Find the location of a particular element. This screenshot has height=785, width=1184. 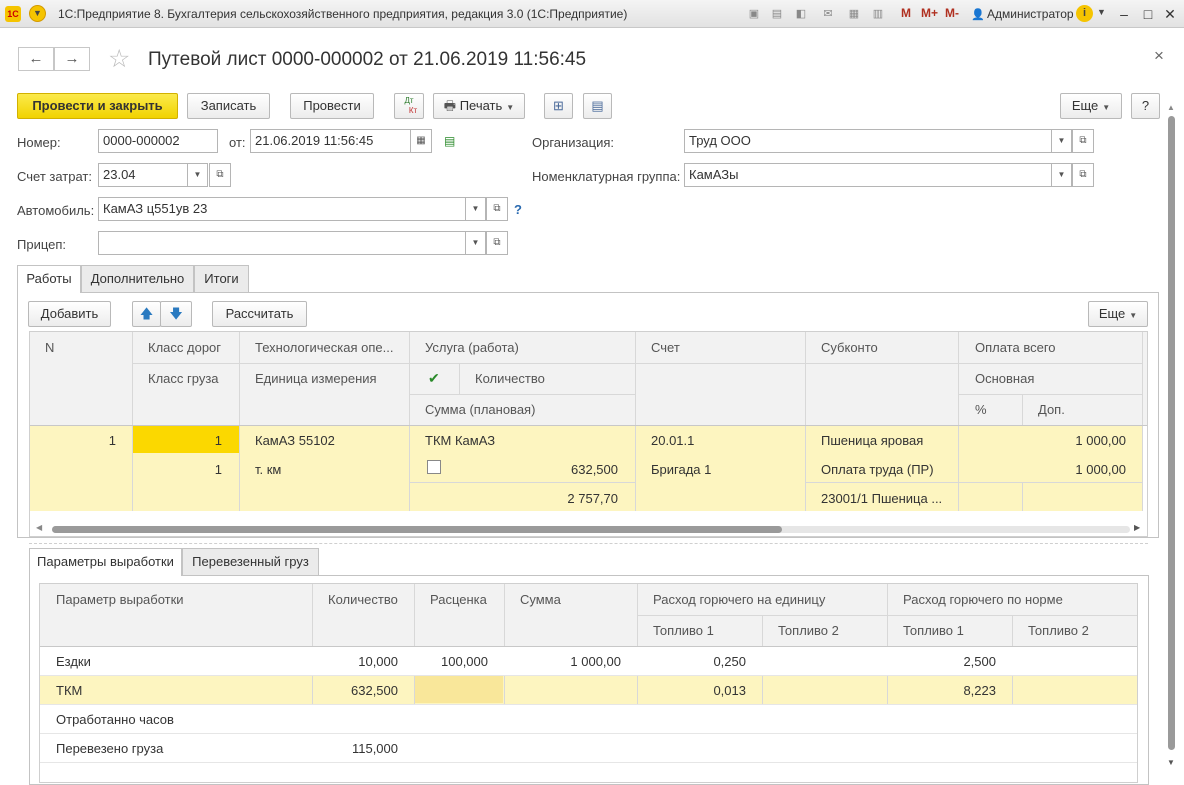

row-checkbox is located at coordinates (434, 467).